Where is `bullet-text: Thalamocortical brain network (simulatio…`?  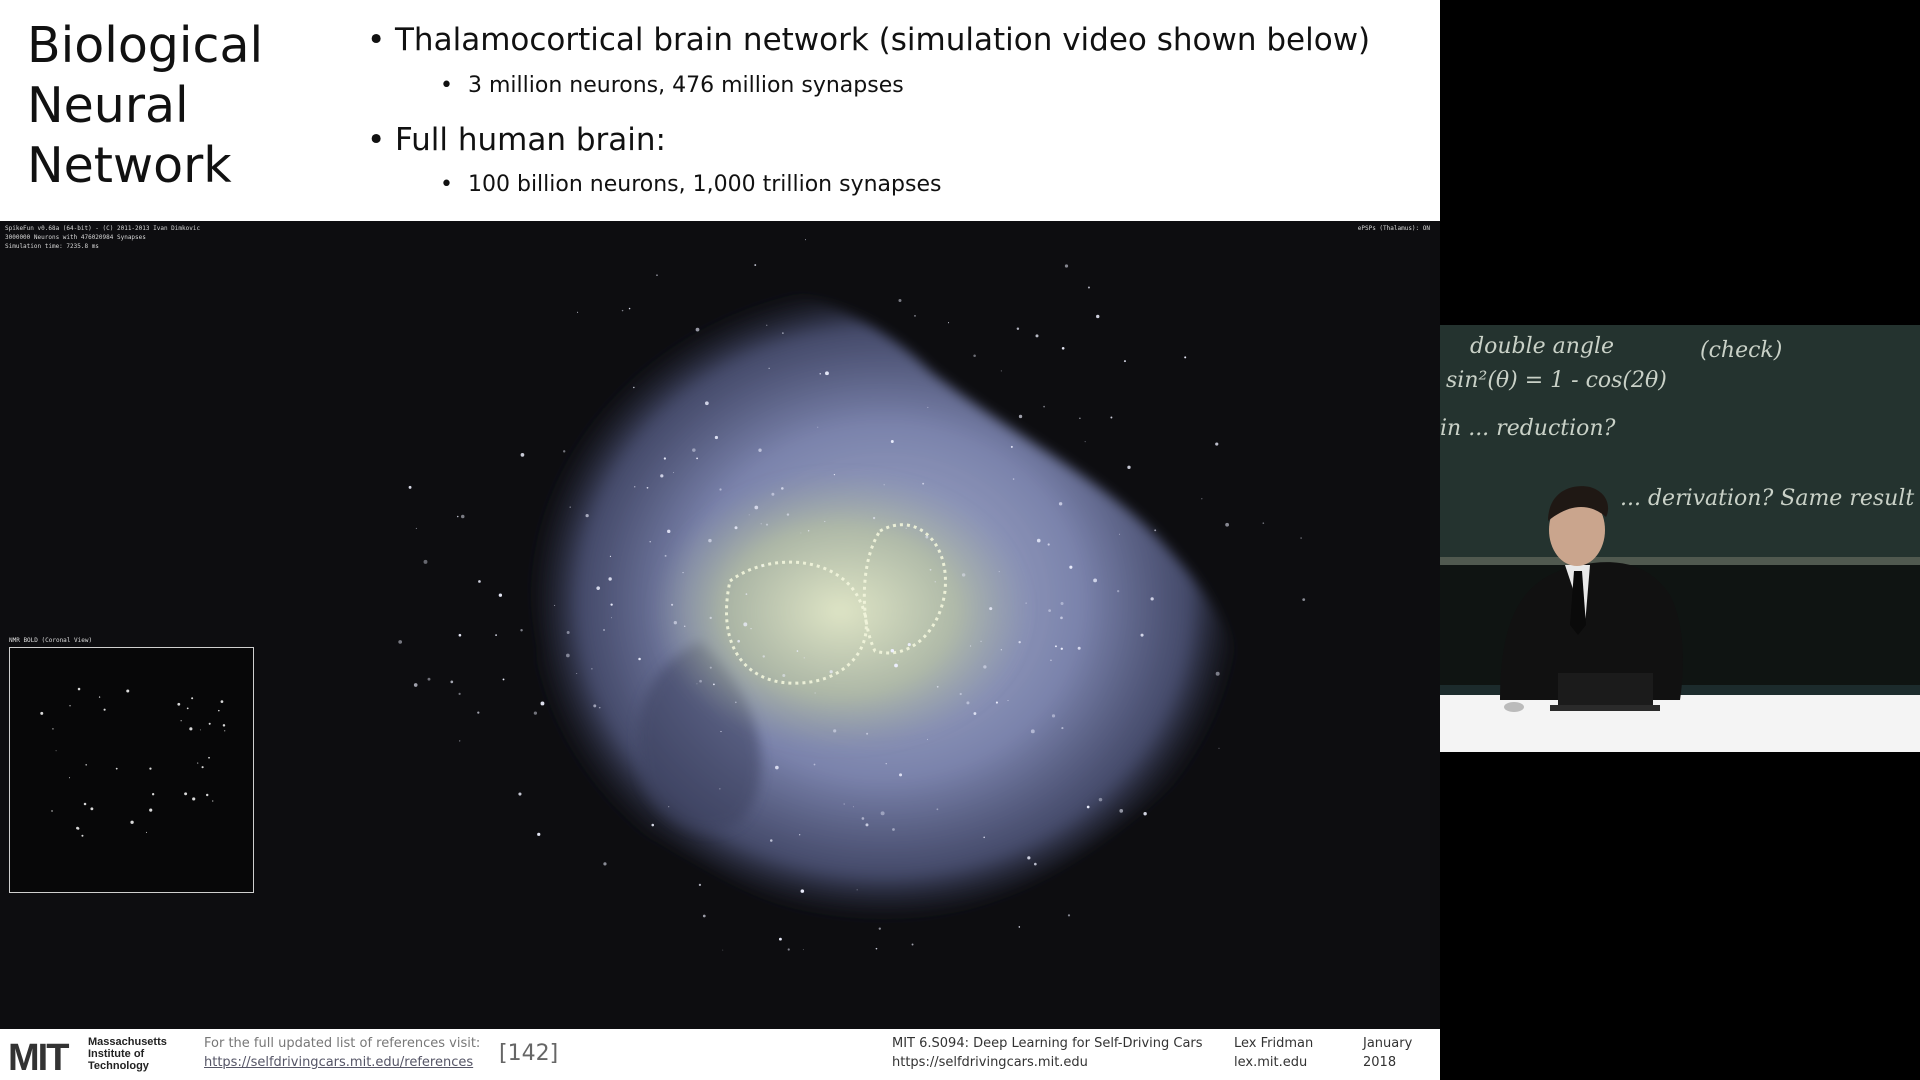
bullet-text: Thalamocortical brain network (simulatio… is located at coordinates (883, 40).